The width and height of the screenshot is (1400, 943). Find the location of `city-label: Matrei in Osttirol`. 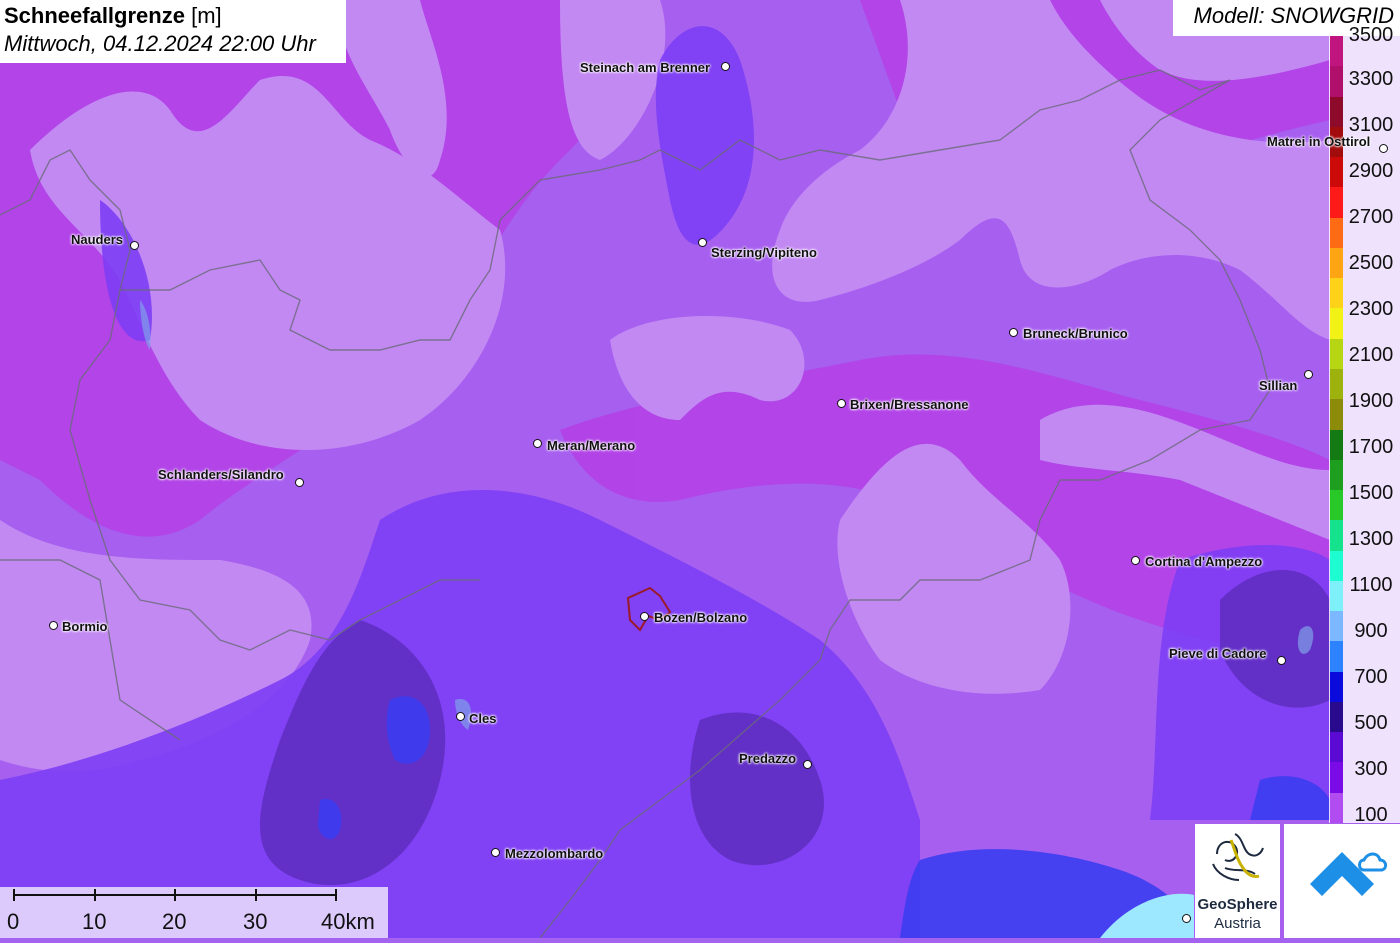

city-label: Matrei in Osttirol is located at coordinates (1319, 141).